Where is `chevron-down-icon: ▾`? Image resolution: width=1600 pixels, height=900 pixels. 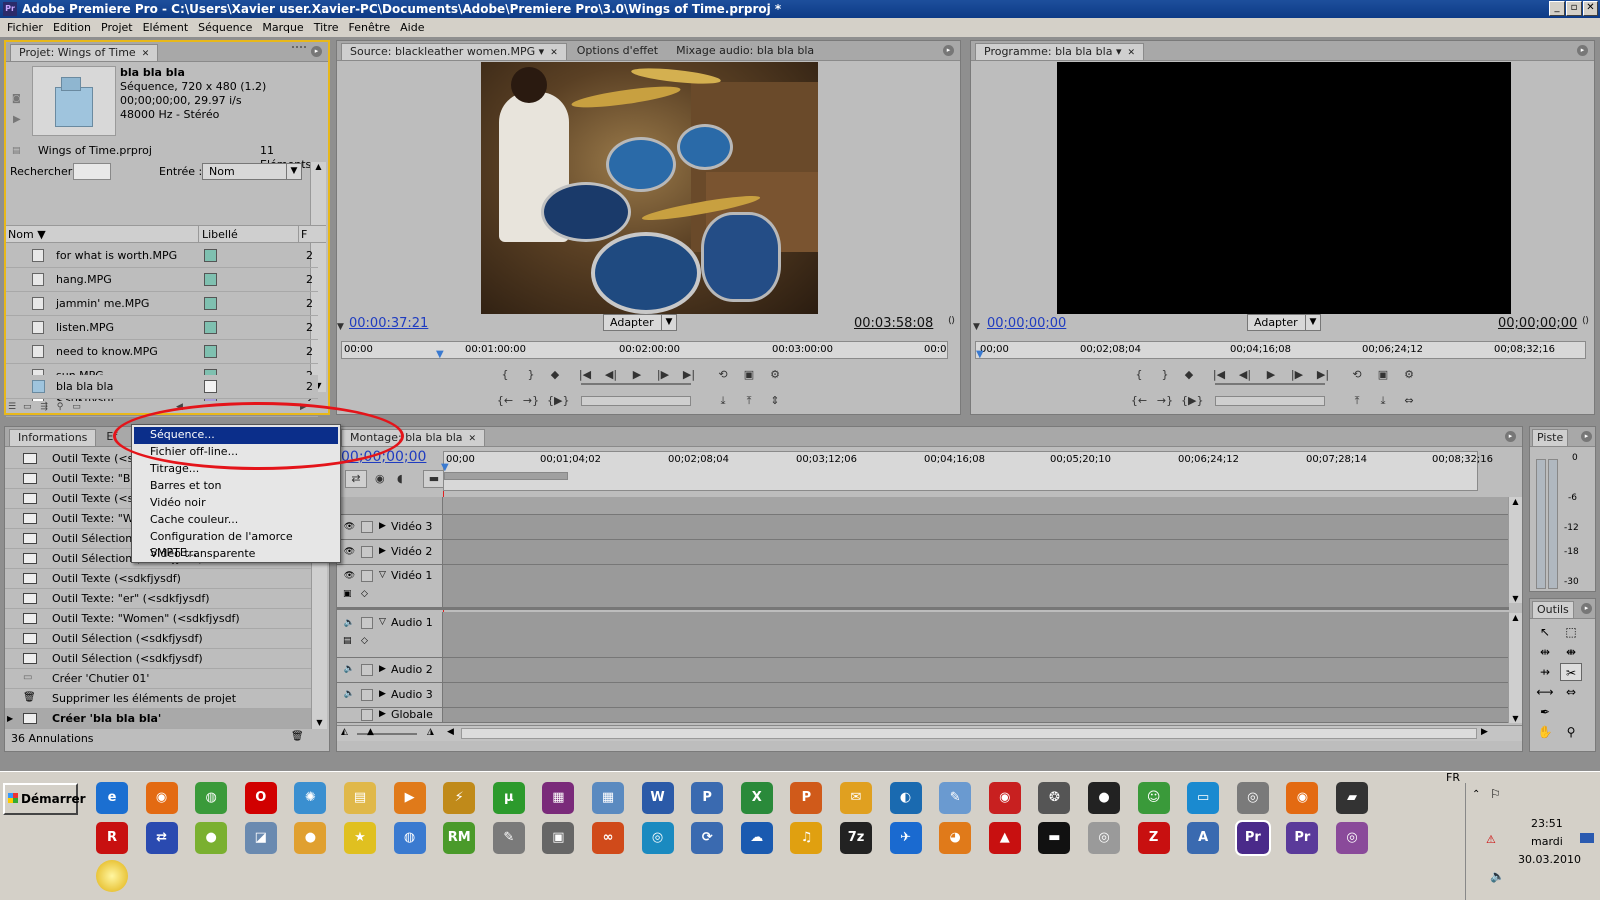
chevron-down-icon: ▾ is located at coordinates (1119, 51).